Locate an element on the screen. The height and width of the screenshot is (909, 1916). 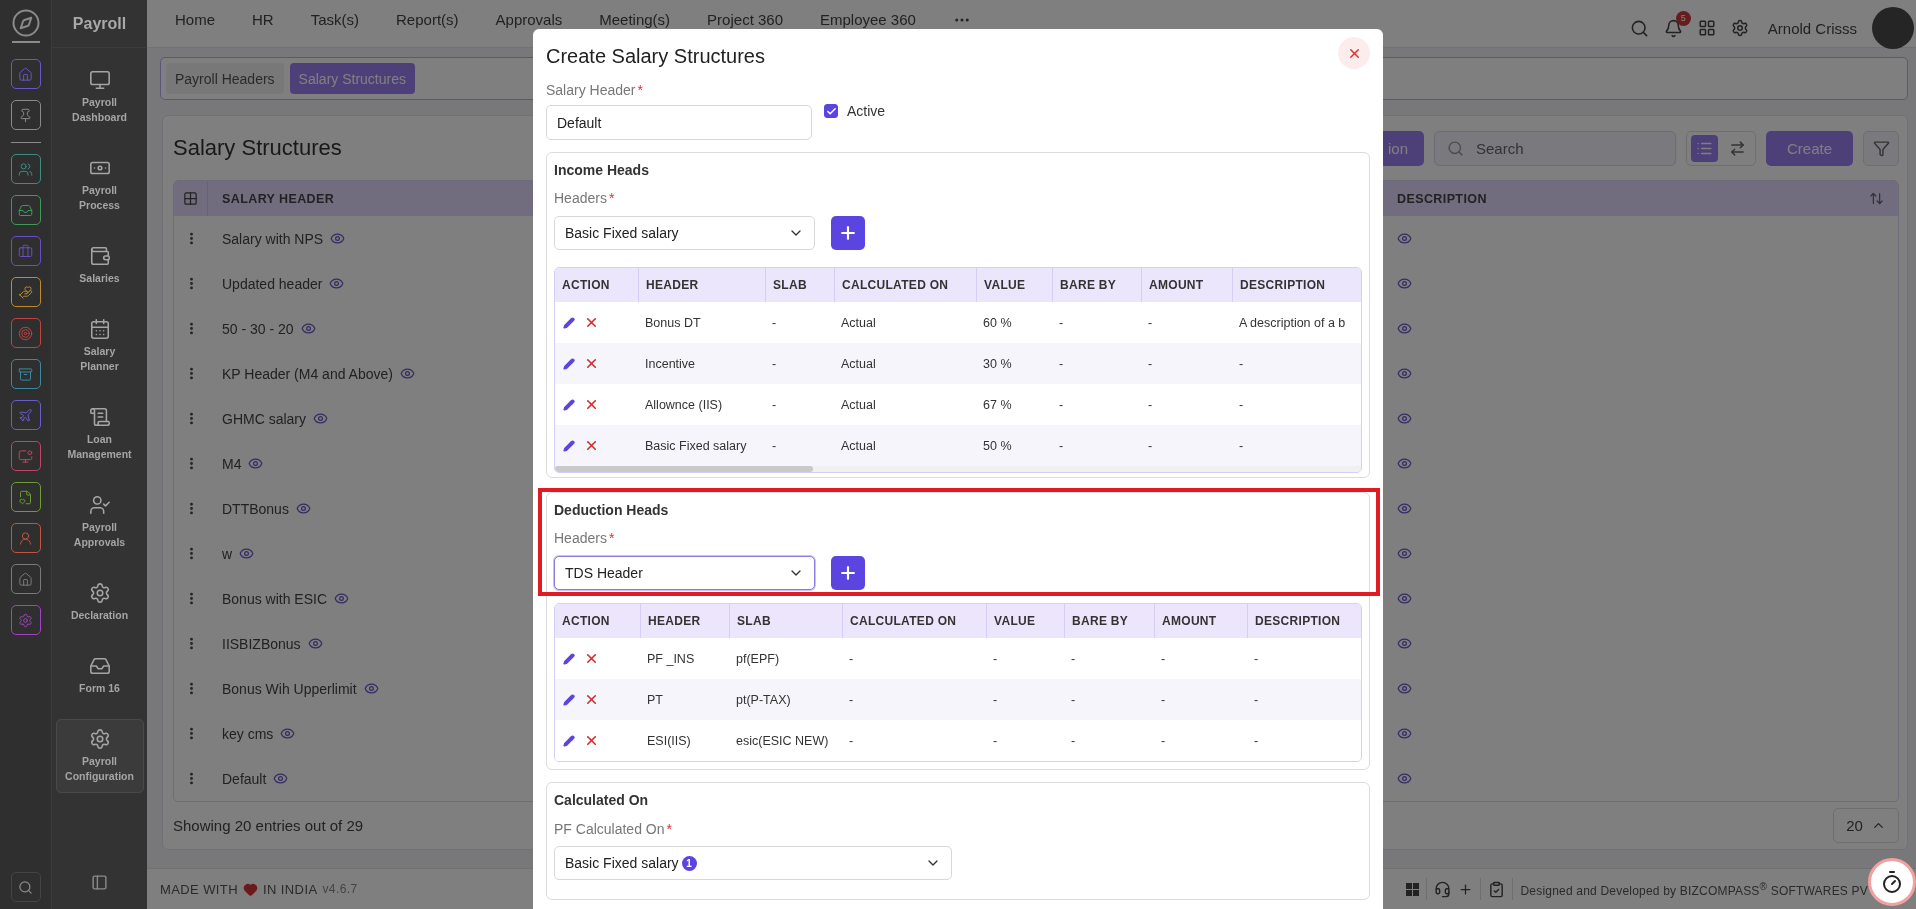
table-cell-text: pf(EPF) is located at coordinates (758, 658).